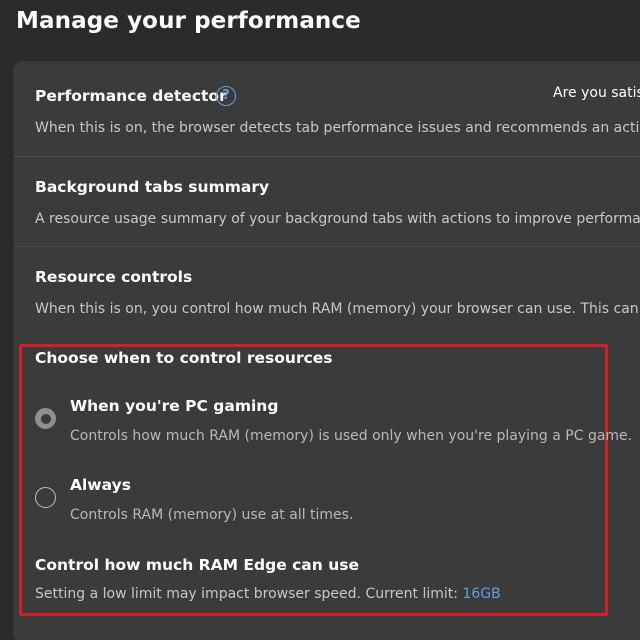 The image size is (640, 640). I want to click on control-resources-heading: Choose when to control resources, so click(184, 358).